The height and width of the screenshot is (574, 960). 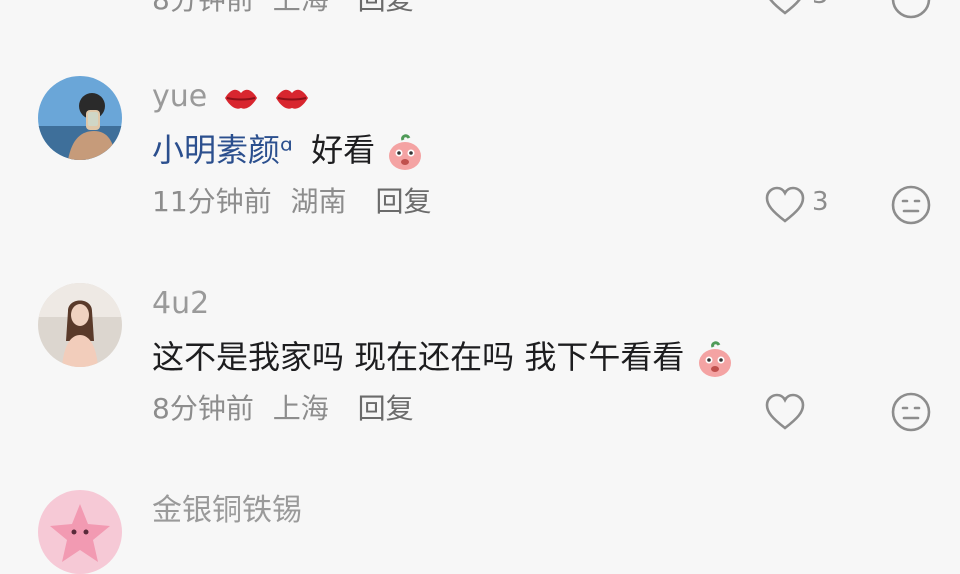 I want to click on comment-body: 这不是我家吗 现在还在吗 我下午看看, so click(x=418, y=357).